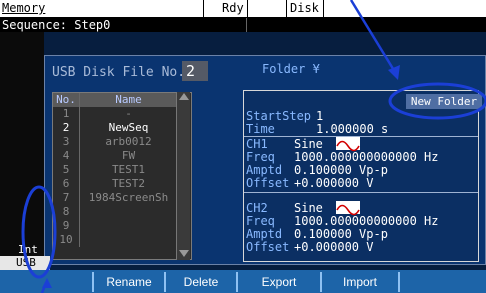  Describe the element at coordinates (39, 232) in the screenshot. I see `annotation-ellipse-usb` at that location.